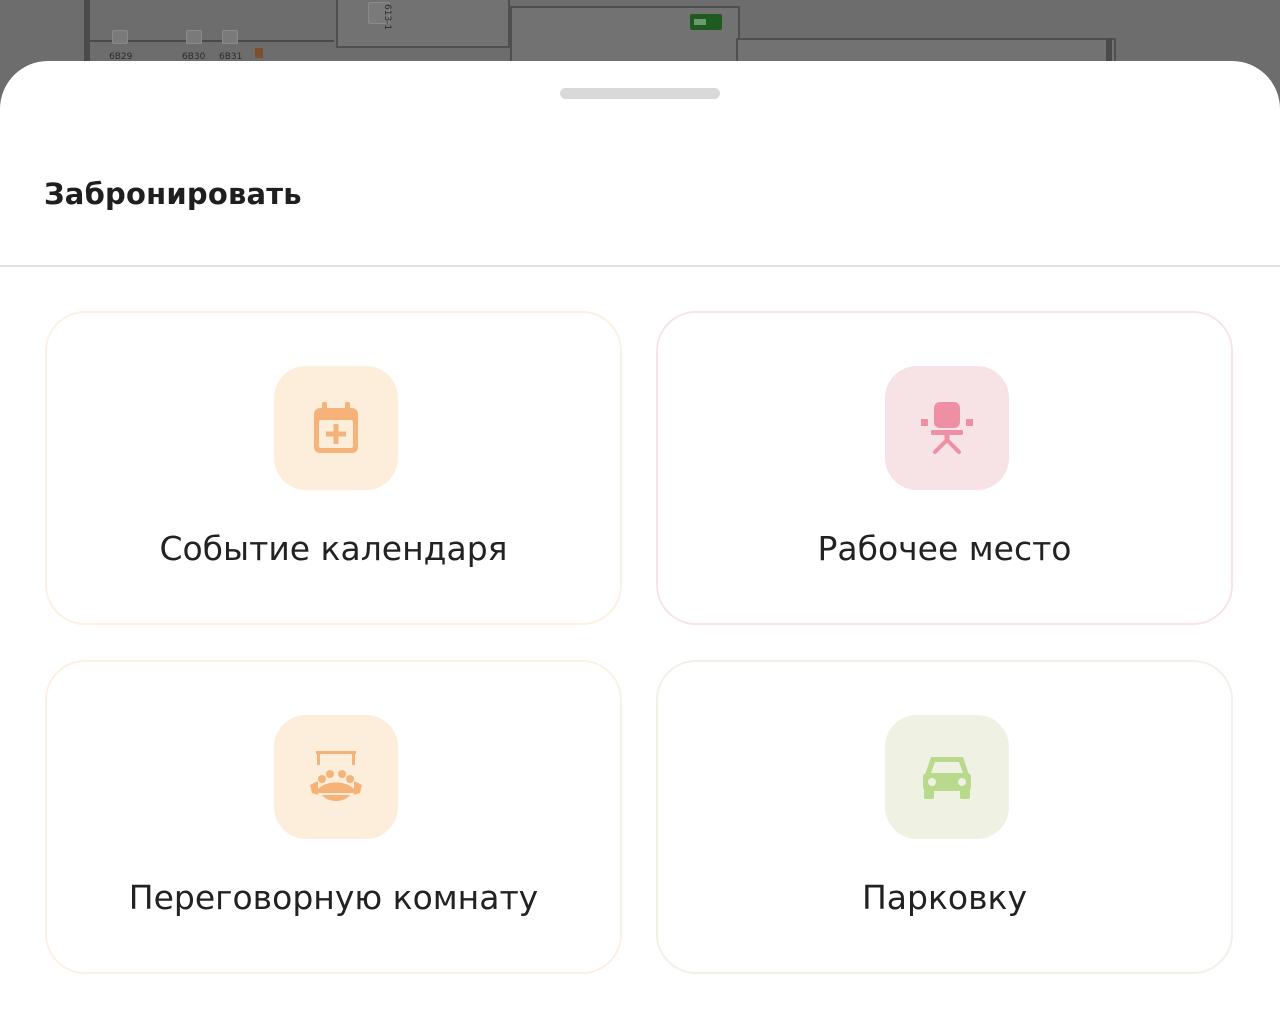 This screenshot has width=1280, height=1018. I want to click on book-parking-card: Парковку, so click(944, 817).